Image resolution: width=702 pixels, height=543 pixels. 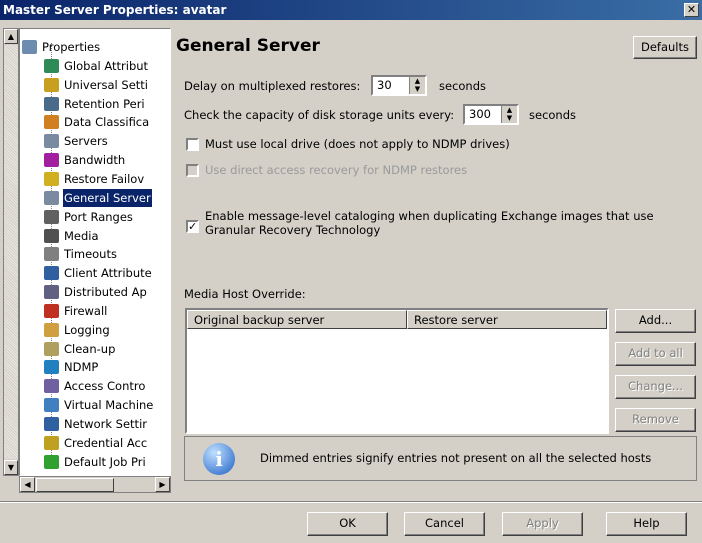 I want to click on media-host-label: Media Host Override:, so click(x=245, y=294).